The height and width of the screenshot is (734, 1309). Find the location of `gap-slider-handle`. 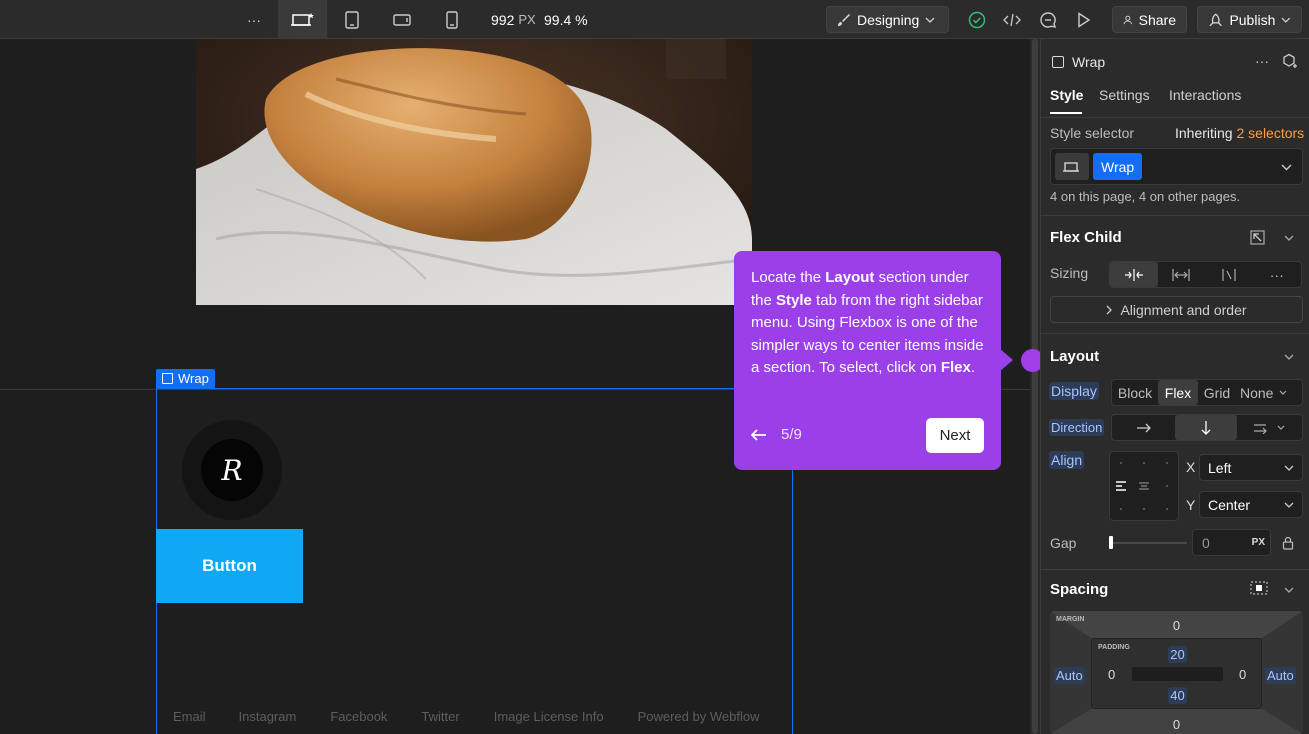

gap-slider-handle is located at coordinates (1111, 542).